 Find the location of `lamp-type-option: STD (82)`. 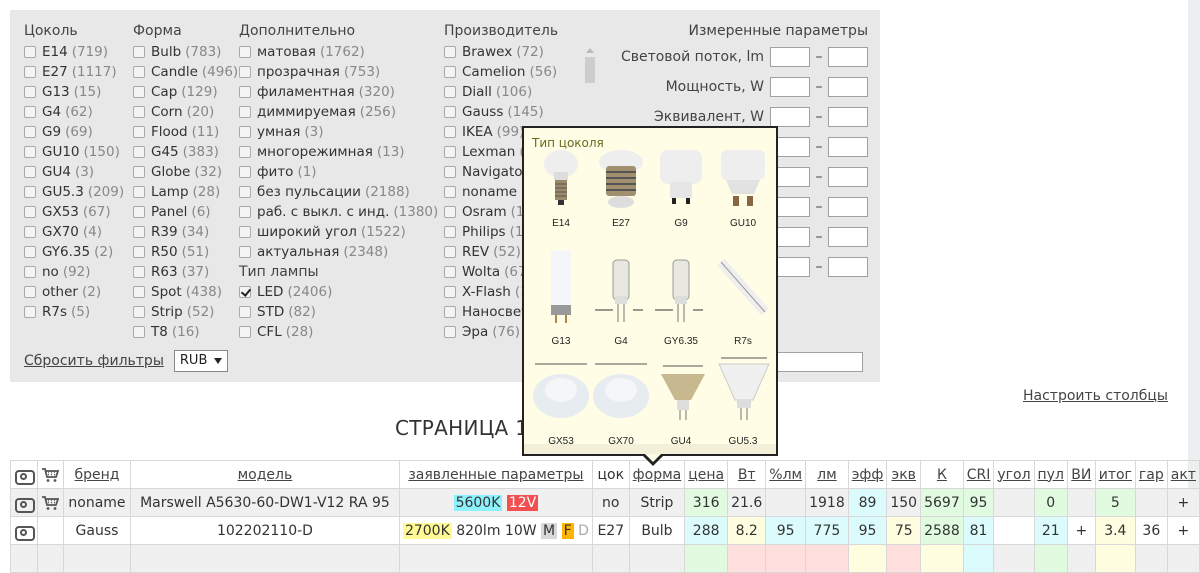

lamp-type-option: STD (82) is located at coordinates (338, 312).